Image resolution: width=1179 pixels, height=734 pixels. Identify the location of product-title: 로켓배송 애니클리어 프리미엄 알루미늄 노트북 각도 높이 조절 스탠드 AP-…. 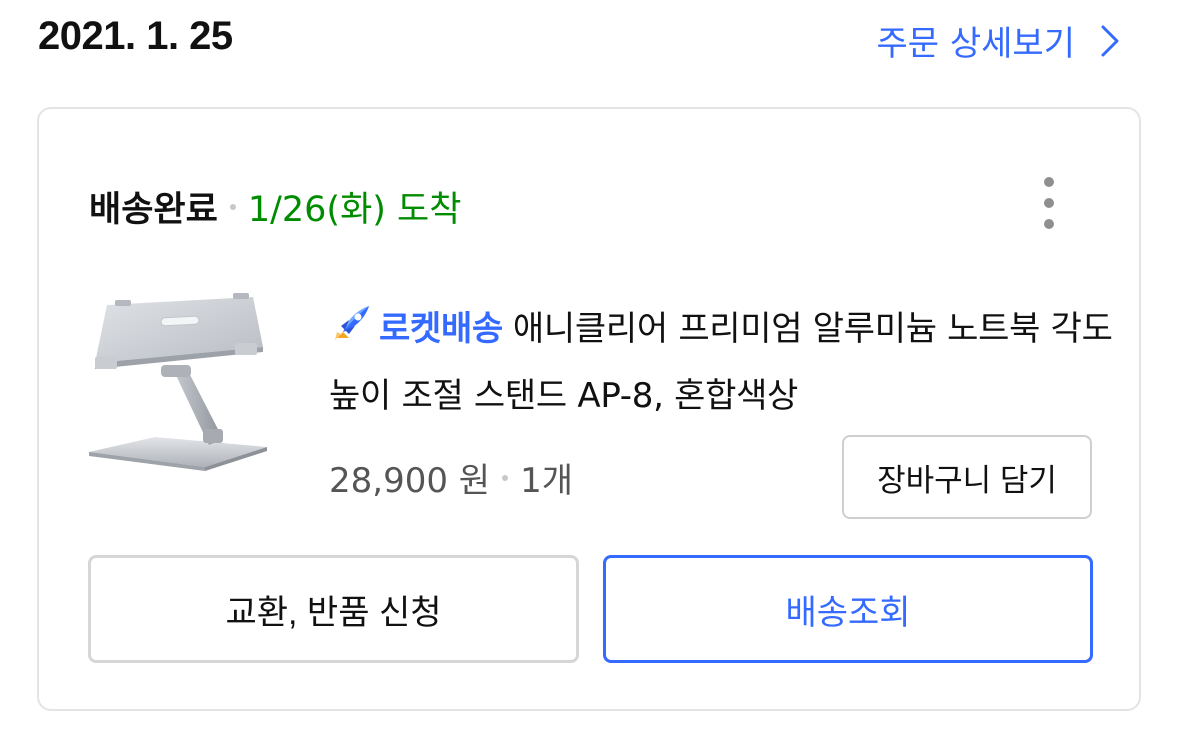
(724, 363).